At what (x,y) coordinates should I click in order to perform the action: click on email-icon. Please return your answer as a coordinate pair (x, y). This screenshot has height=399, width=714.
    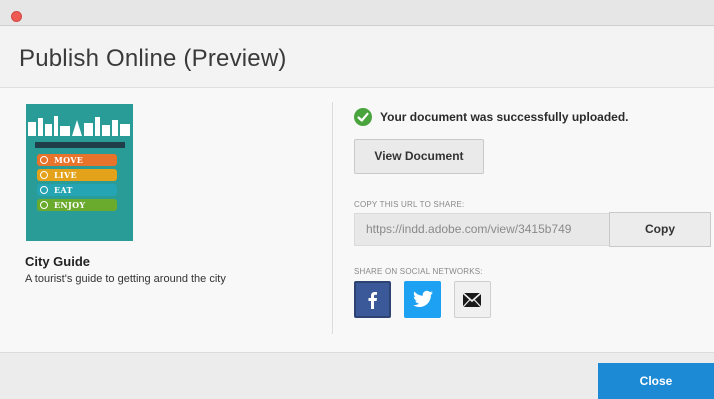
    Looking at the image, I should click on (472, 300).